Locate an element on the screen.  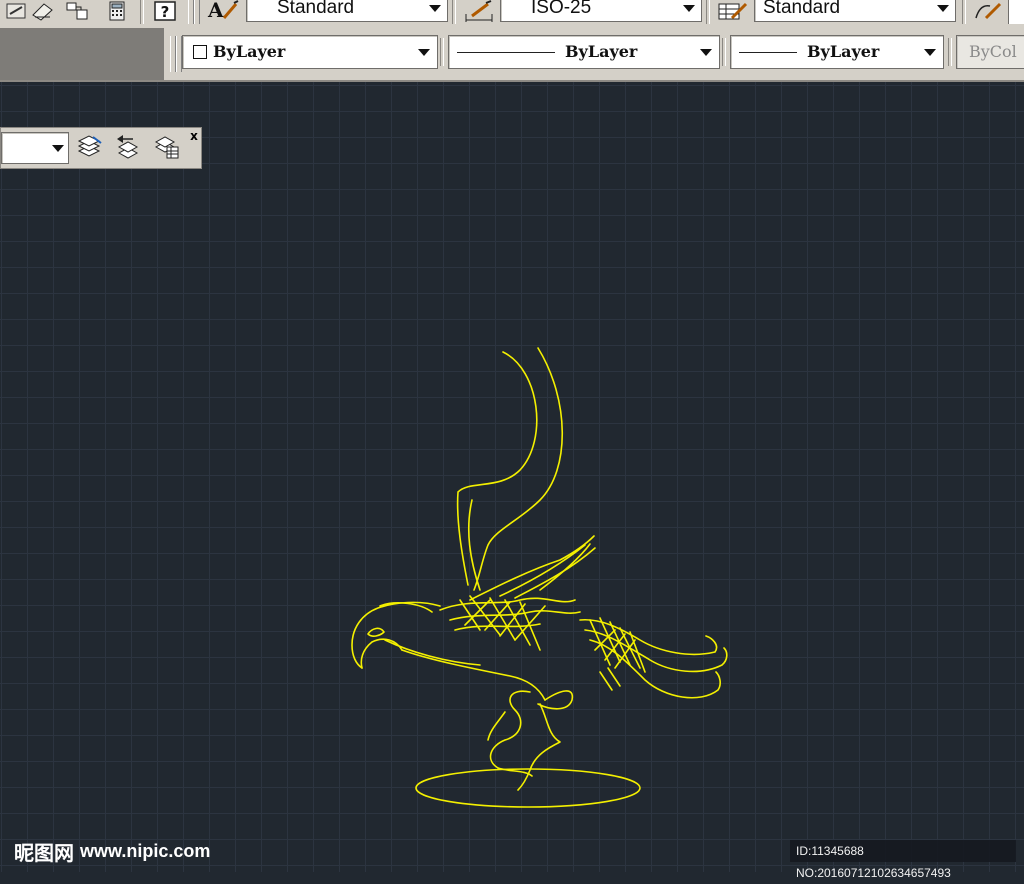
lineweight-preview is located at coordinates (768, 52).